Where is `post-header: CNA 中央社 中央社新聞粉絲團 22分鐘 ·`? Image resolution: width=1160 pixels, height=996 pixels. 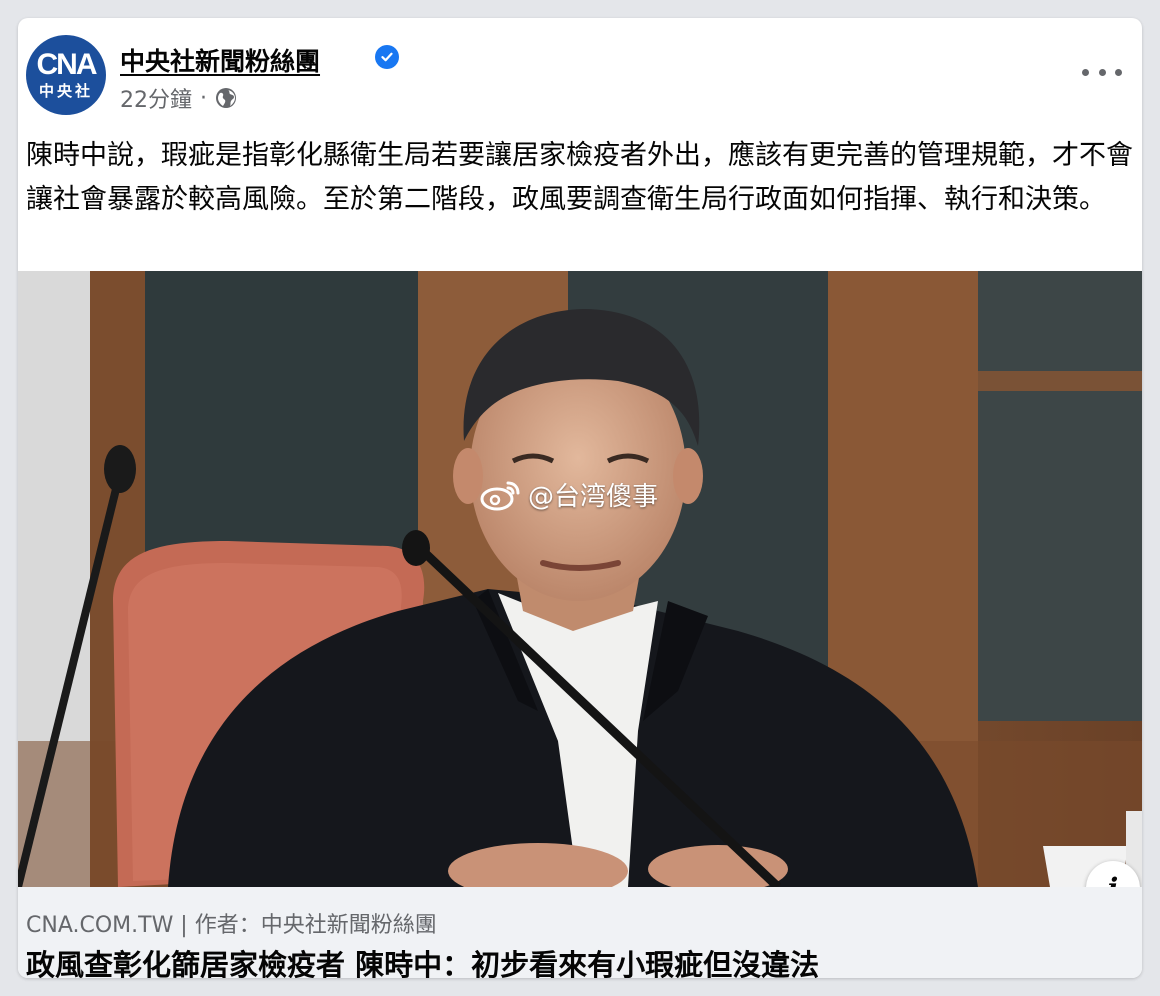 post-header: CNA 中央社 中央社新聞粉絲團 22分鐘 · is located at coordinates (580, 68).